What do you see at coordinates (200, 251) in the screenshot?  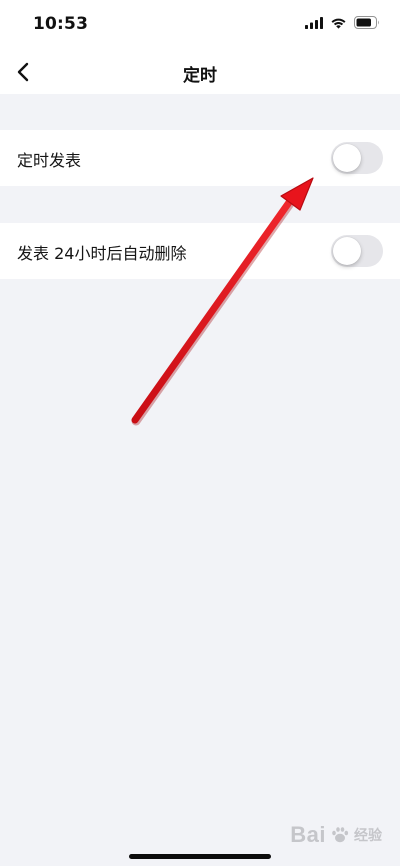 I see `setting-row-auto-delete: 发表 24小时后自动删除` at bounding box center [200, 251].